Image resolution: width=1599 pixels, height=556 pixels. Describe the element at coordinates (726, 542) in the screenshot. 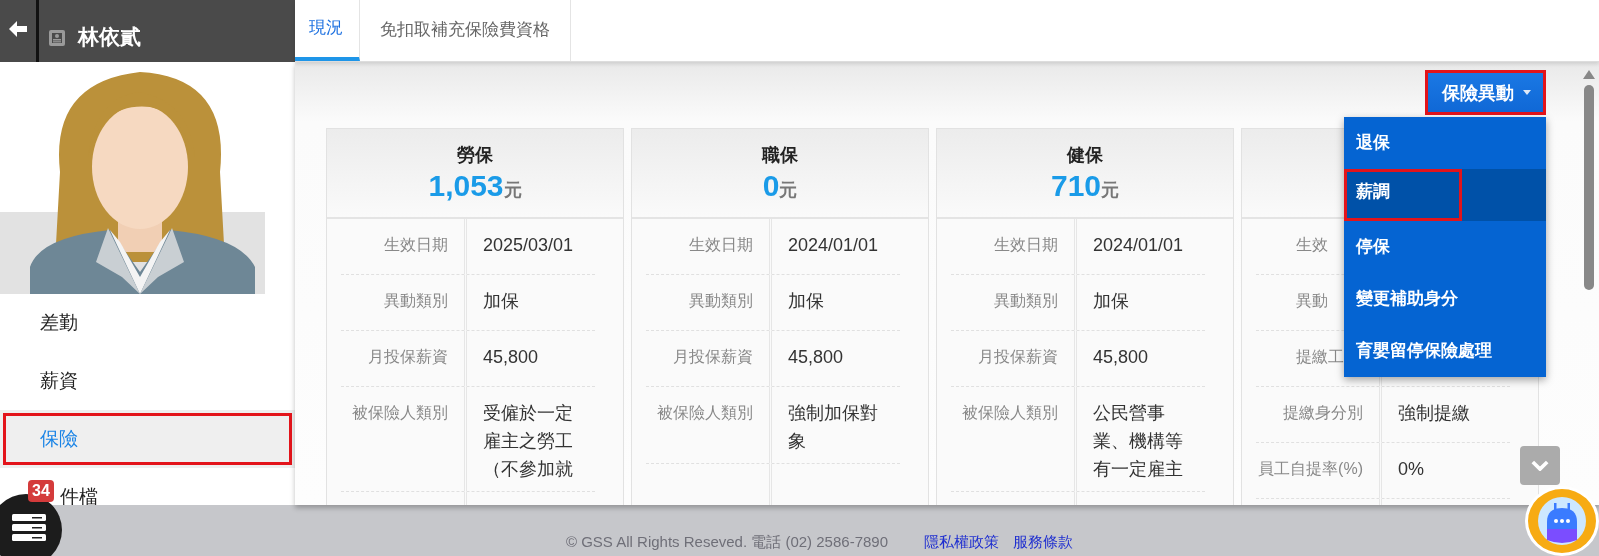

I see `copyright-text: © GSS All Rights Reseved. 電話 (02) 2586-7890` at that location.